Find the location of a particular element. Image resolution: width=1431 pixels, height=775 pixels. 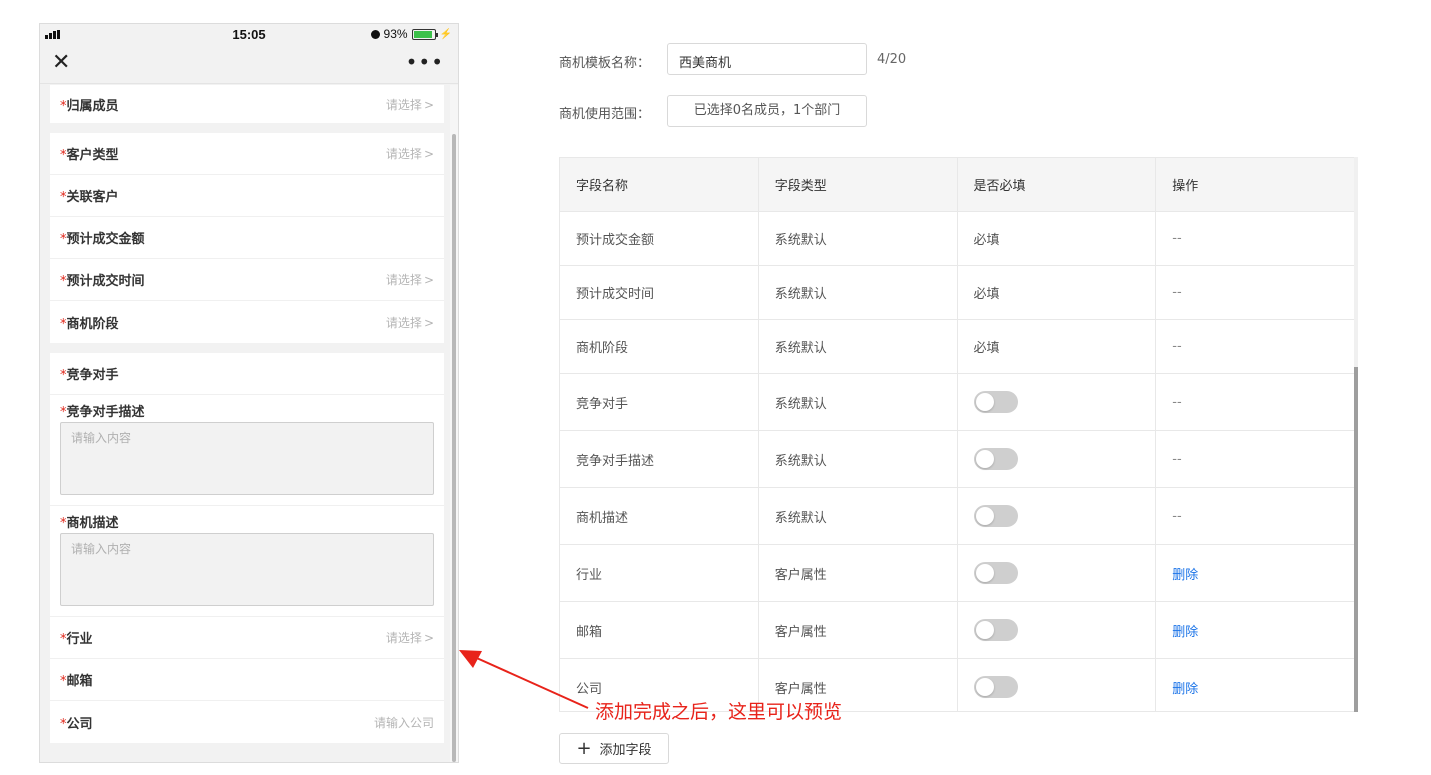

form-row-industry: *行业 请选择 > is located at coordinates (247, 638).